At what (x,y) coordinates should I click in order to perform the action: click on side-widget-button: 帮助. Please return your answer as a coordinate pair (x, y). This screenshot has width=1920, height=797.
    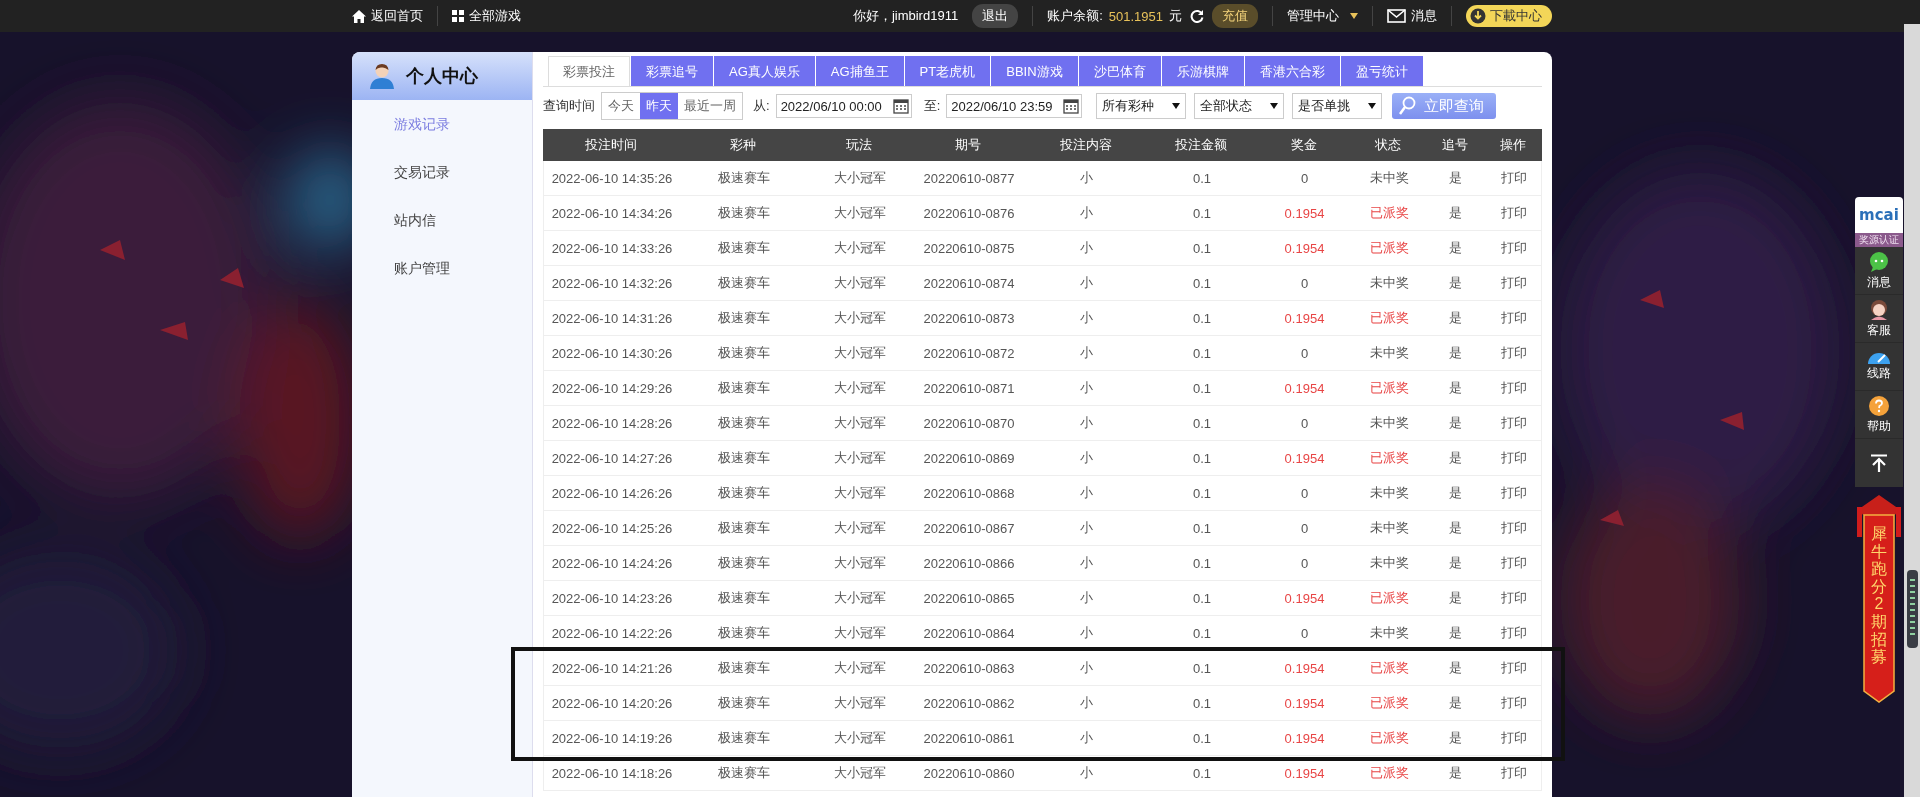
    Looking at the image, I should click on (1879, 415).